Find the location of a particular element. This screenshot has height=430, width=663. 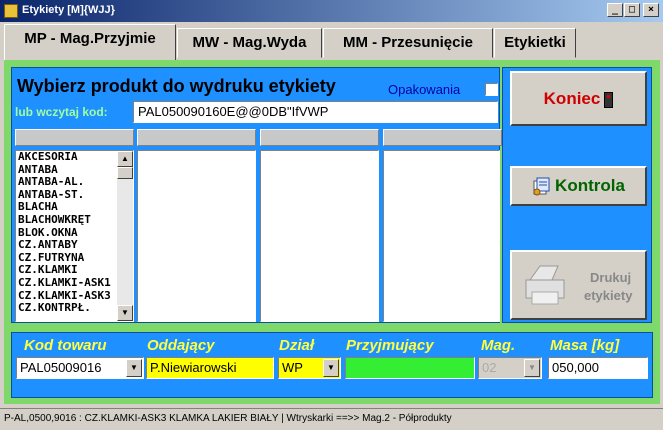

app-icon is located at coordinates (11, 11).